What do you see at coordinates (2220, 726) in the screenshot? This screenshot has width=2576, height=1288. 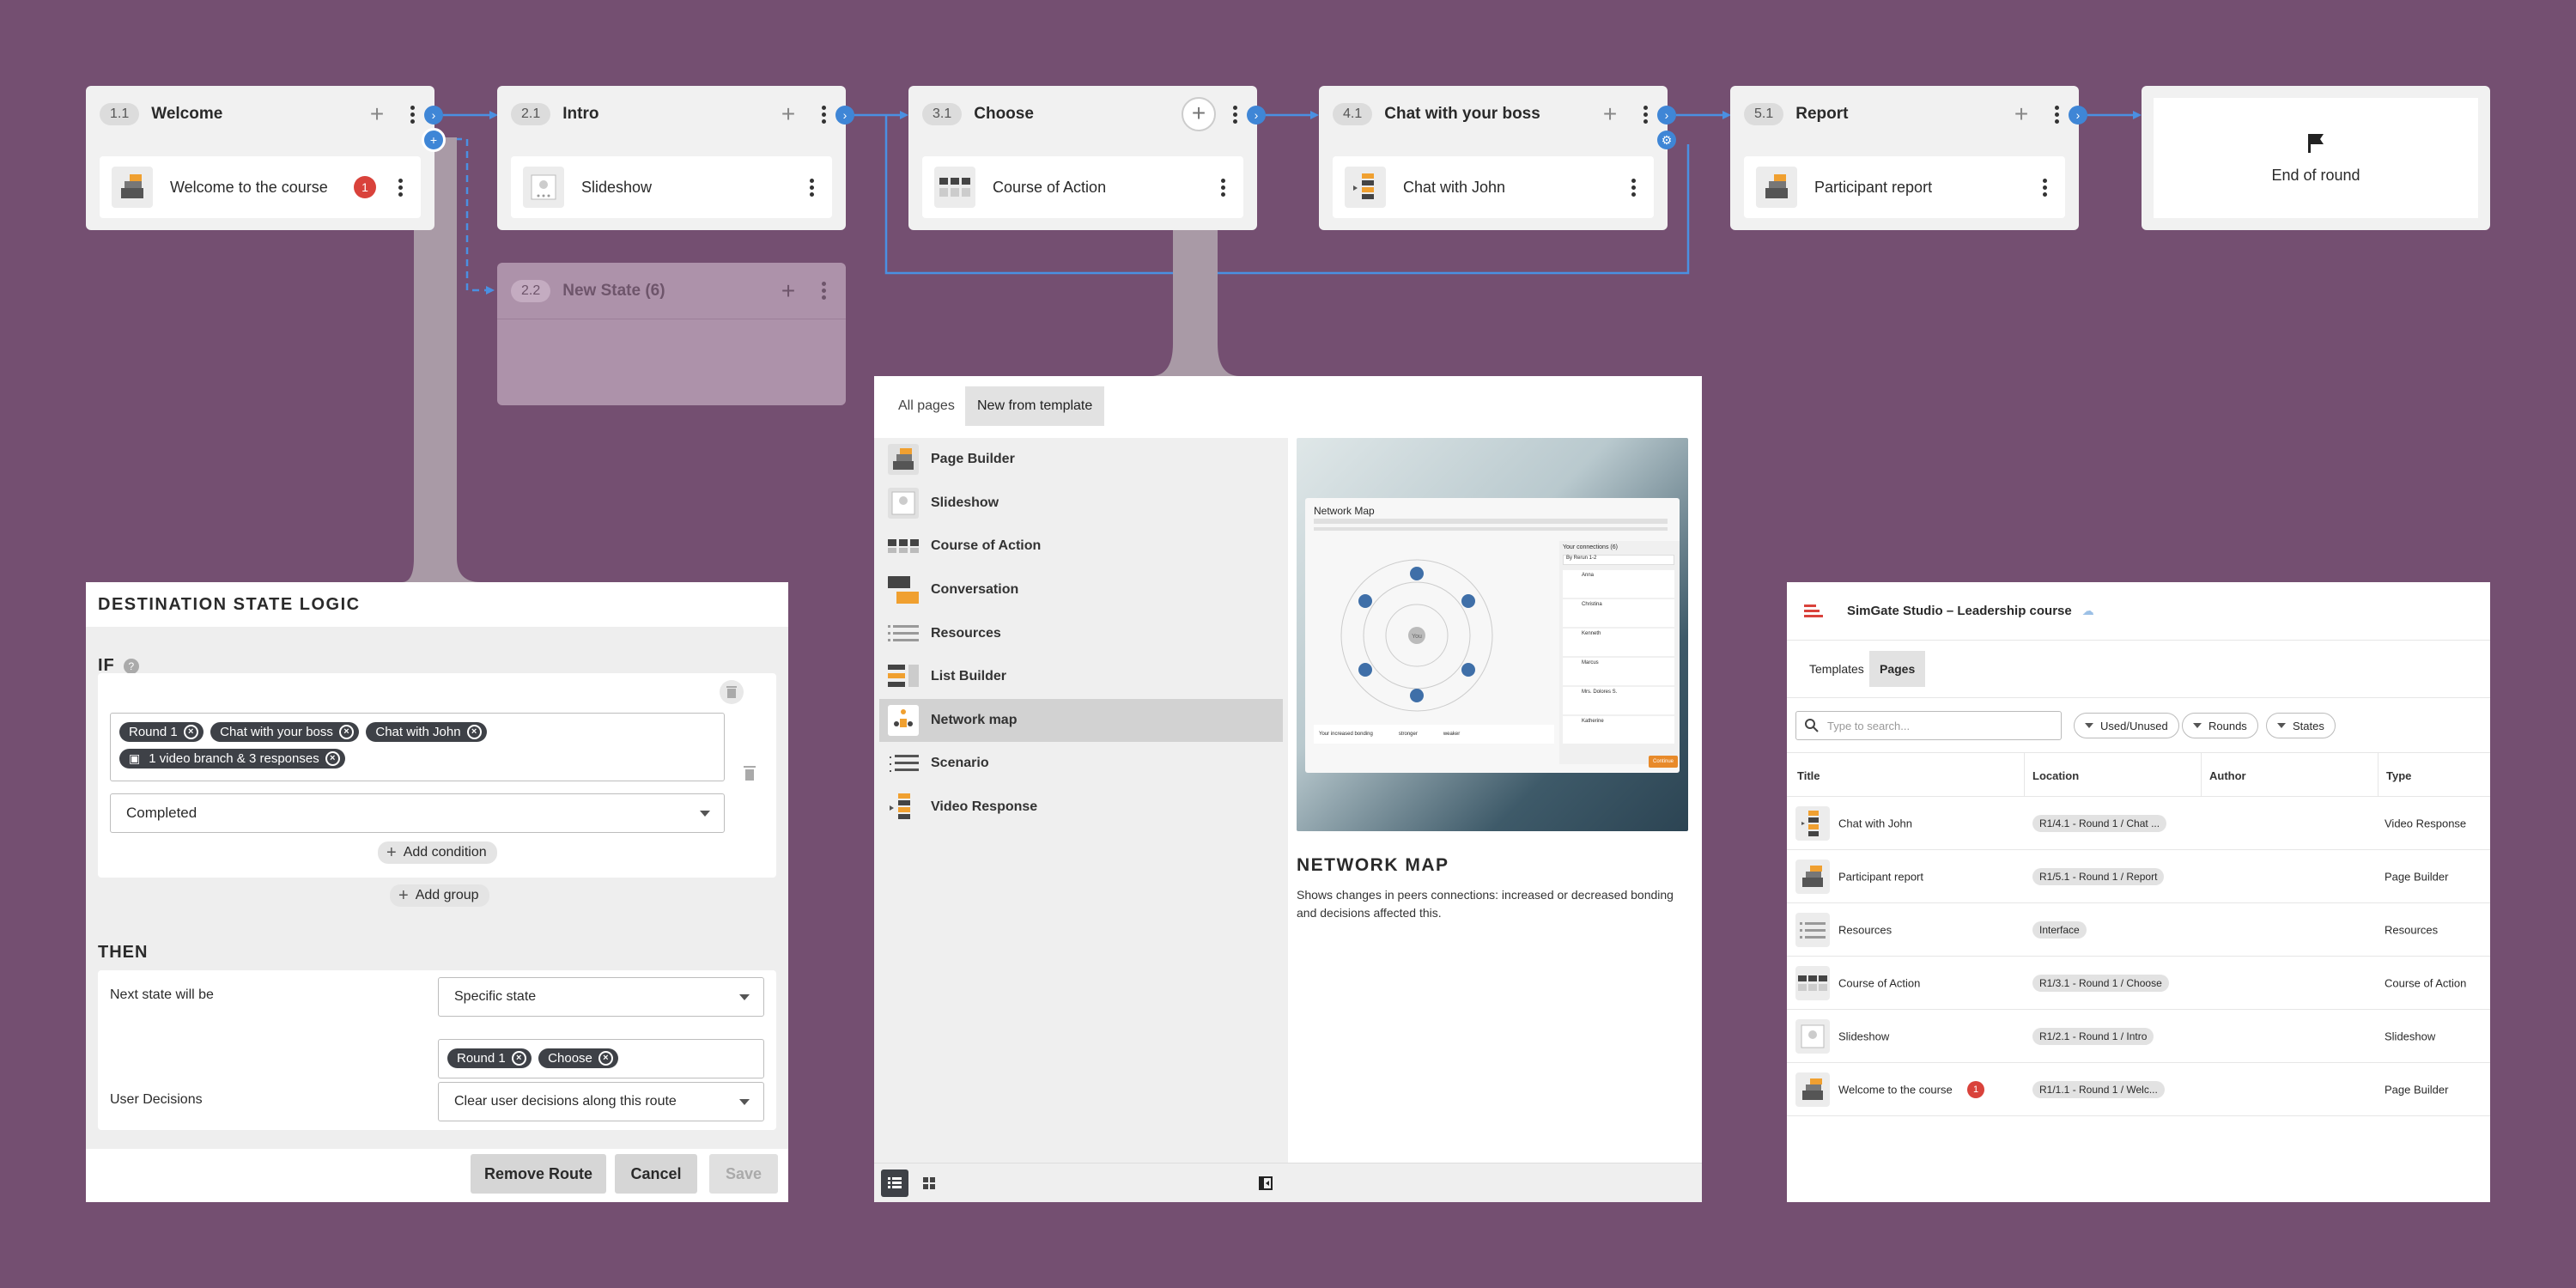 I see `filter-rounds: Rounds` at bounding box center [2220, 726].